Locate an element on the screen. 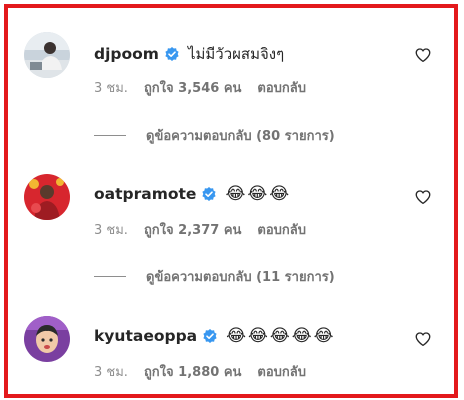  username: oatpramote is located at coordinates (145, 194).